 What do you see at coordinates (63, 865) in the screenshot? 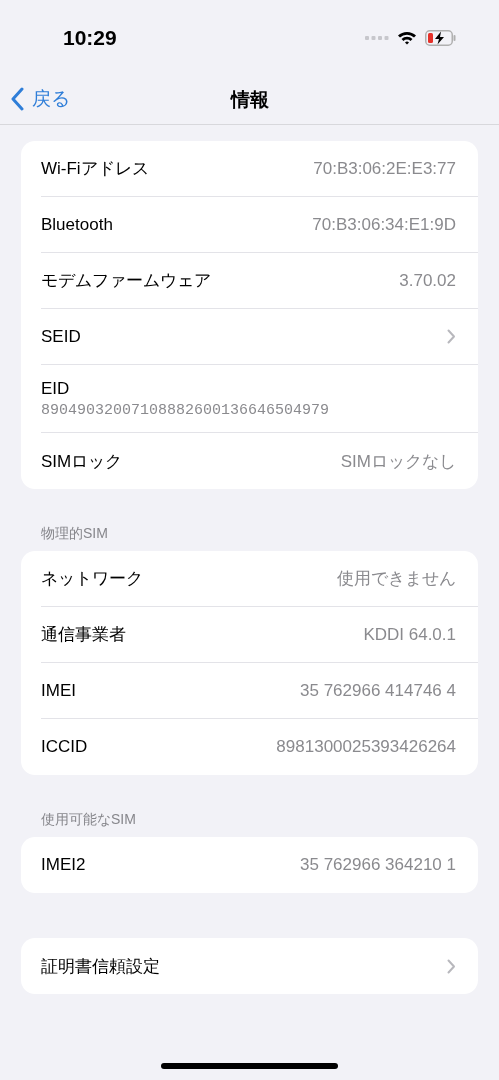
I see `row-label: IMEI2` at bounding box center [63, 865].